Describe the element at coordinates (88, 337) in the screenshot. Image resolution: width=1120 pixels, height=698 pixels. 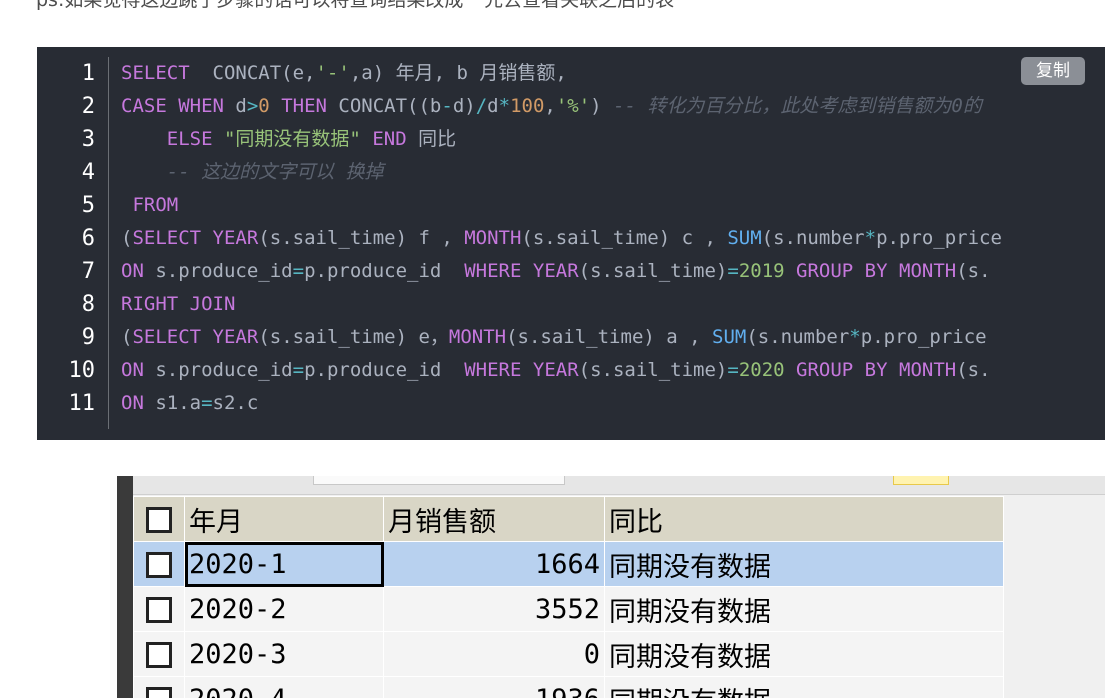
I see `line-number: 9` at that location.